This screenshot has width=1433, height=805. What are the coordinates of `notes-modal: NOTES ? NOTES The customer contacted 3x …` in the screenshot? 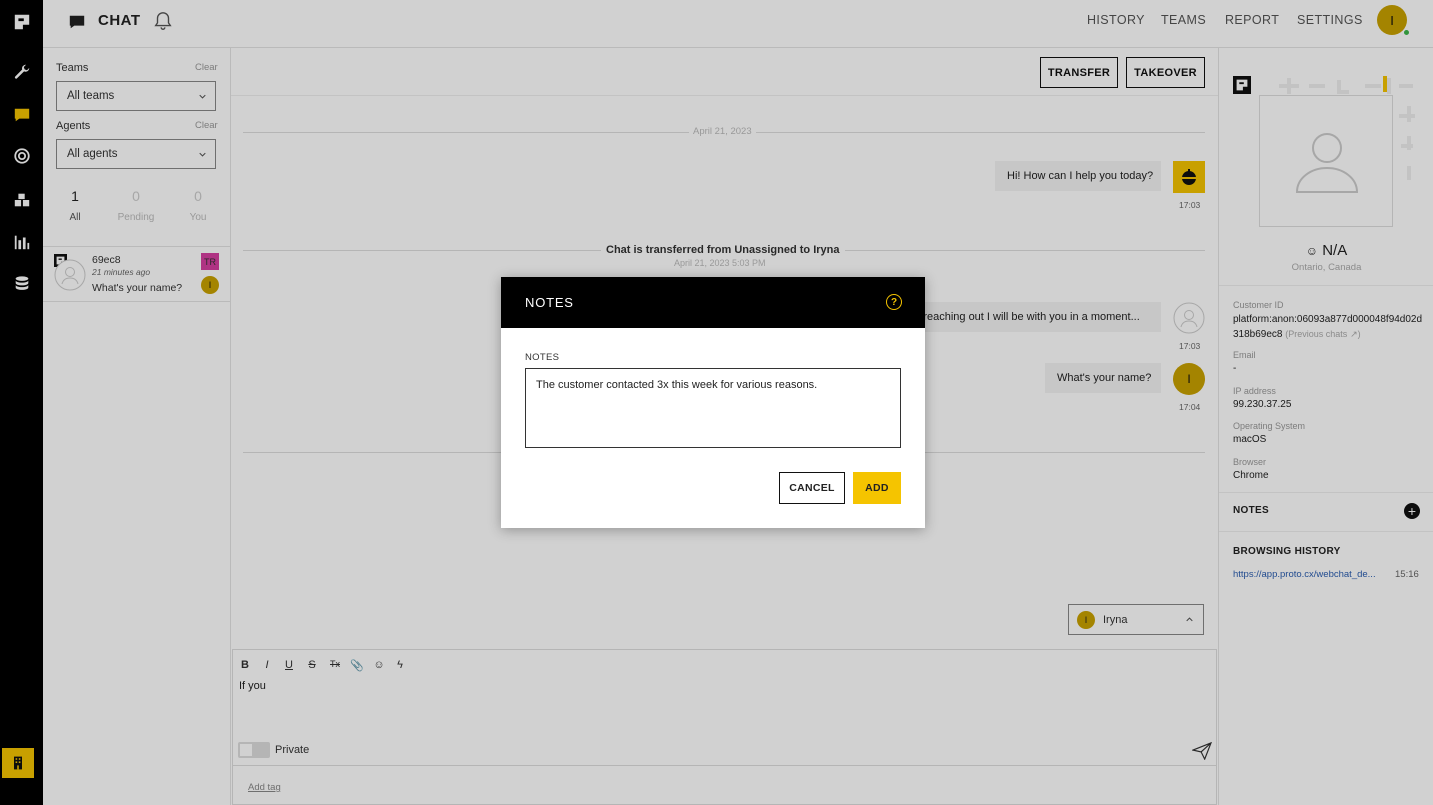 It's located at (713, 402).